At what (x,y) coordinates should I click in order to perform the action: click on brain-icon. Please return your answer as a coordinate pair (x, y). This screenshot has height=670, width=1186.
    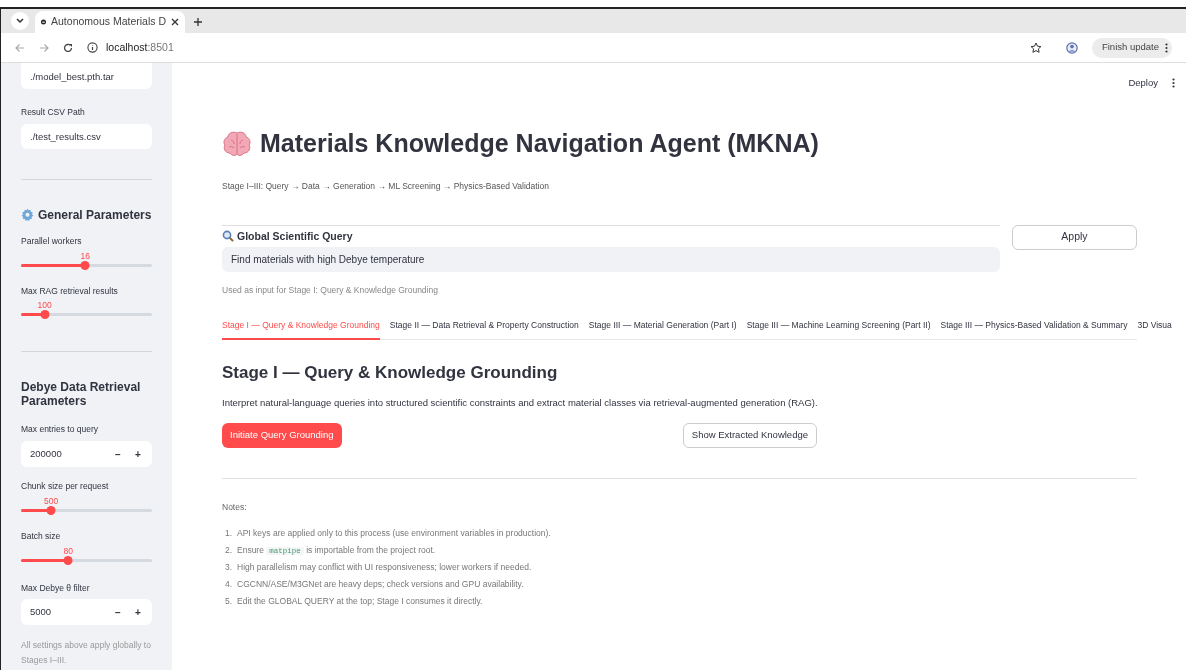
    Looking at the image, I should click on (237, 144).